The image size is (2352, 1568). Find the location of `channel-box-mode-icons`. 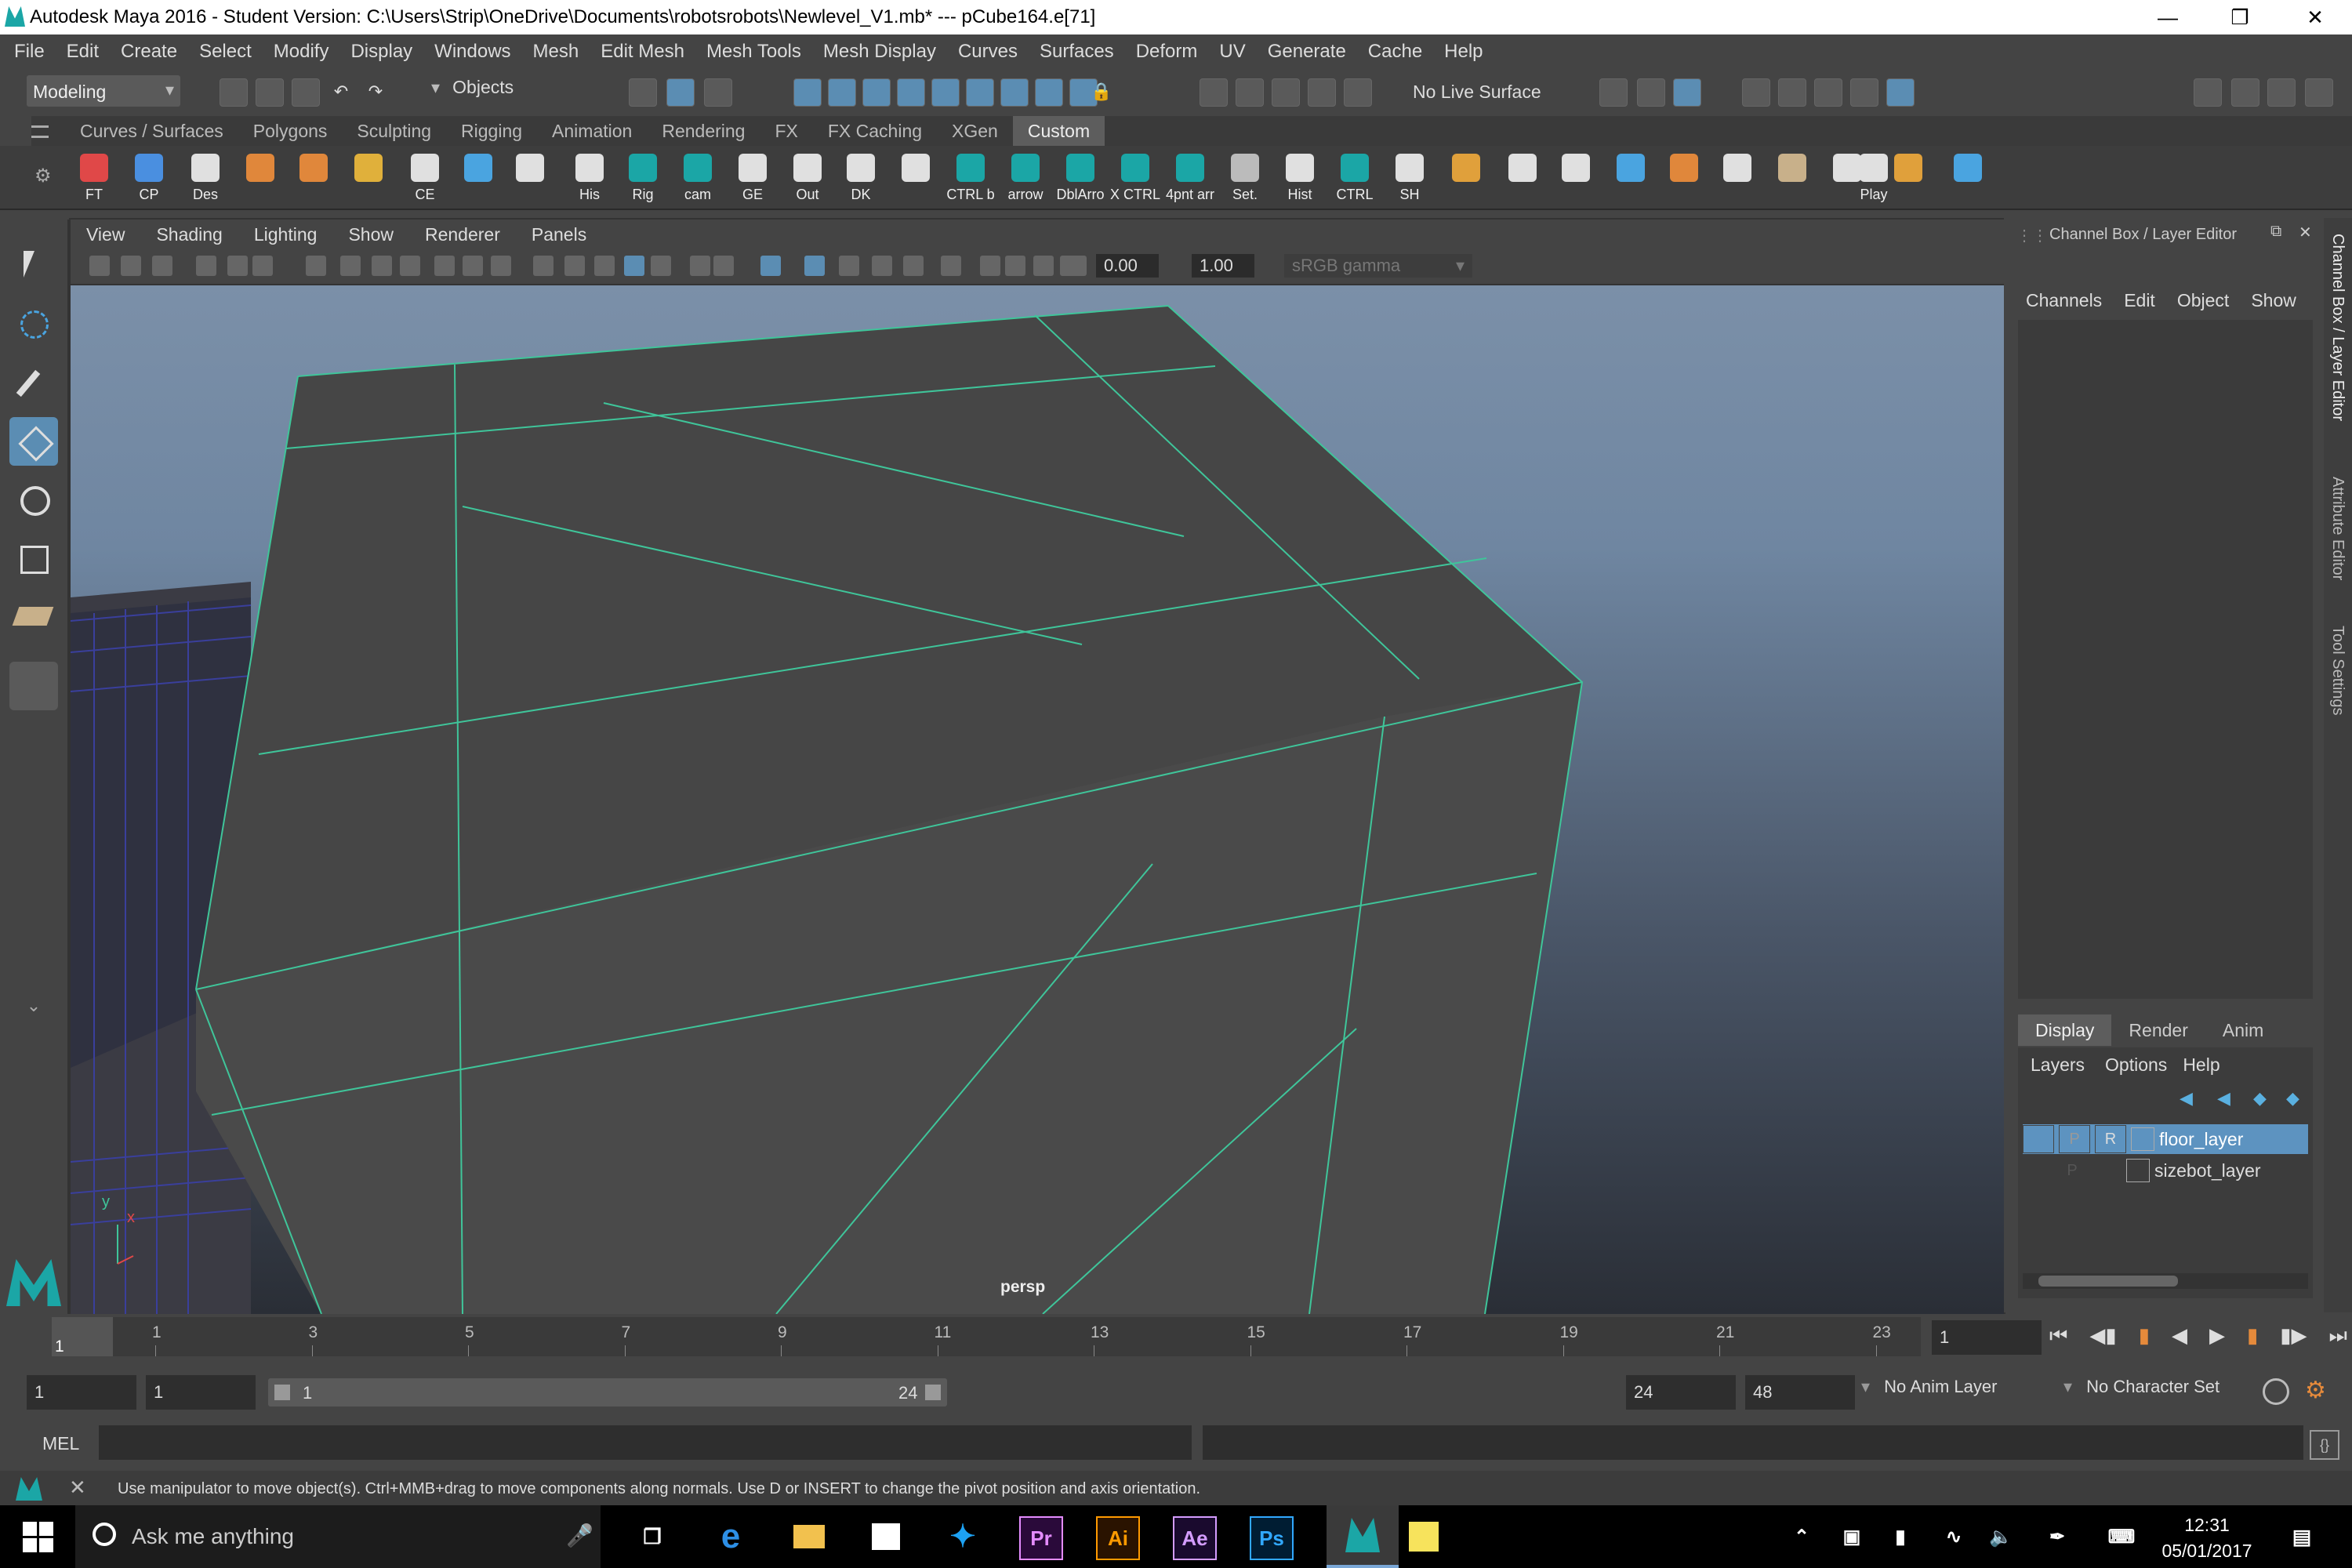

channel-box-mode-icons is located at coordinates (2258, 267).